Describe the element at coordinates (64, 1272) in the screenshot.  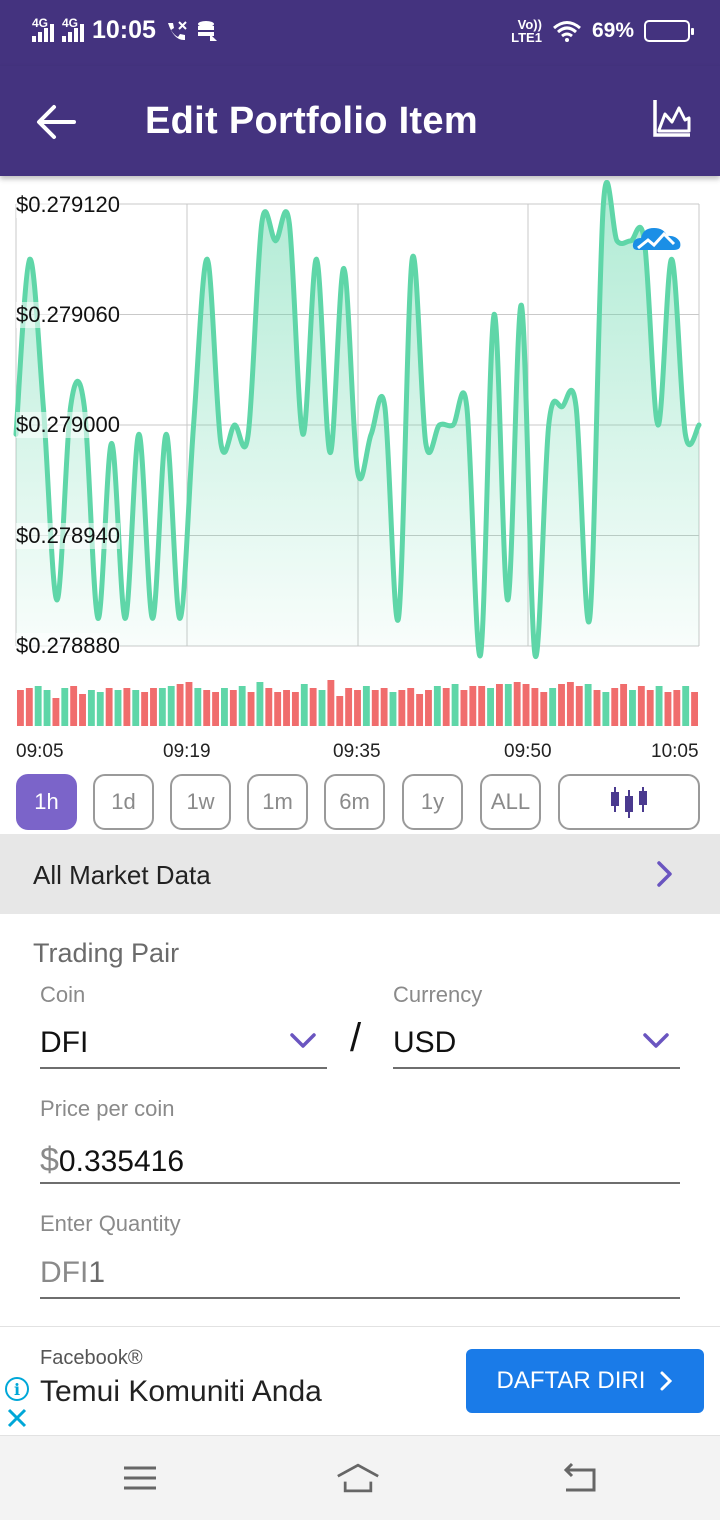
I see `coin-prefix: DFI` at that location.